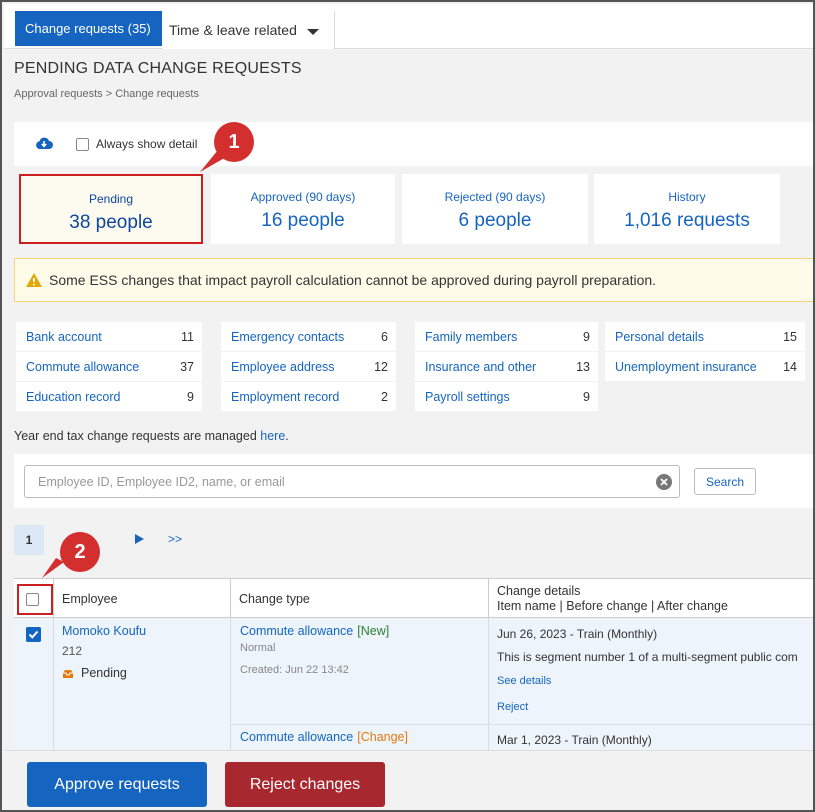 Image resolution: width=815 pixels, height=812 pixels. I want to click on category-name: Emergency contacts, so click(288, 336).